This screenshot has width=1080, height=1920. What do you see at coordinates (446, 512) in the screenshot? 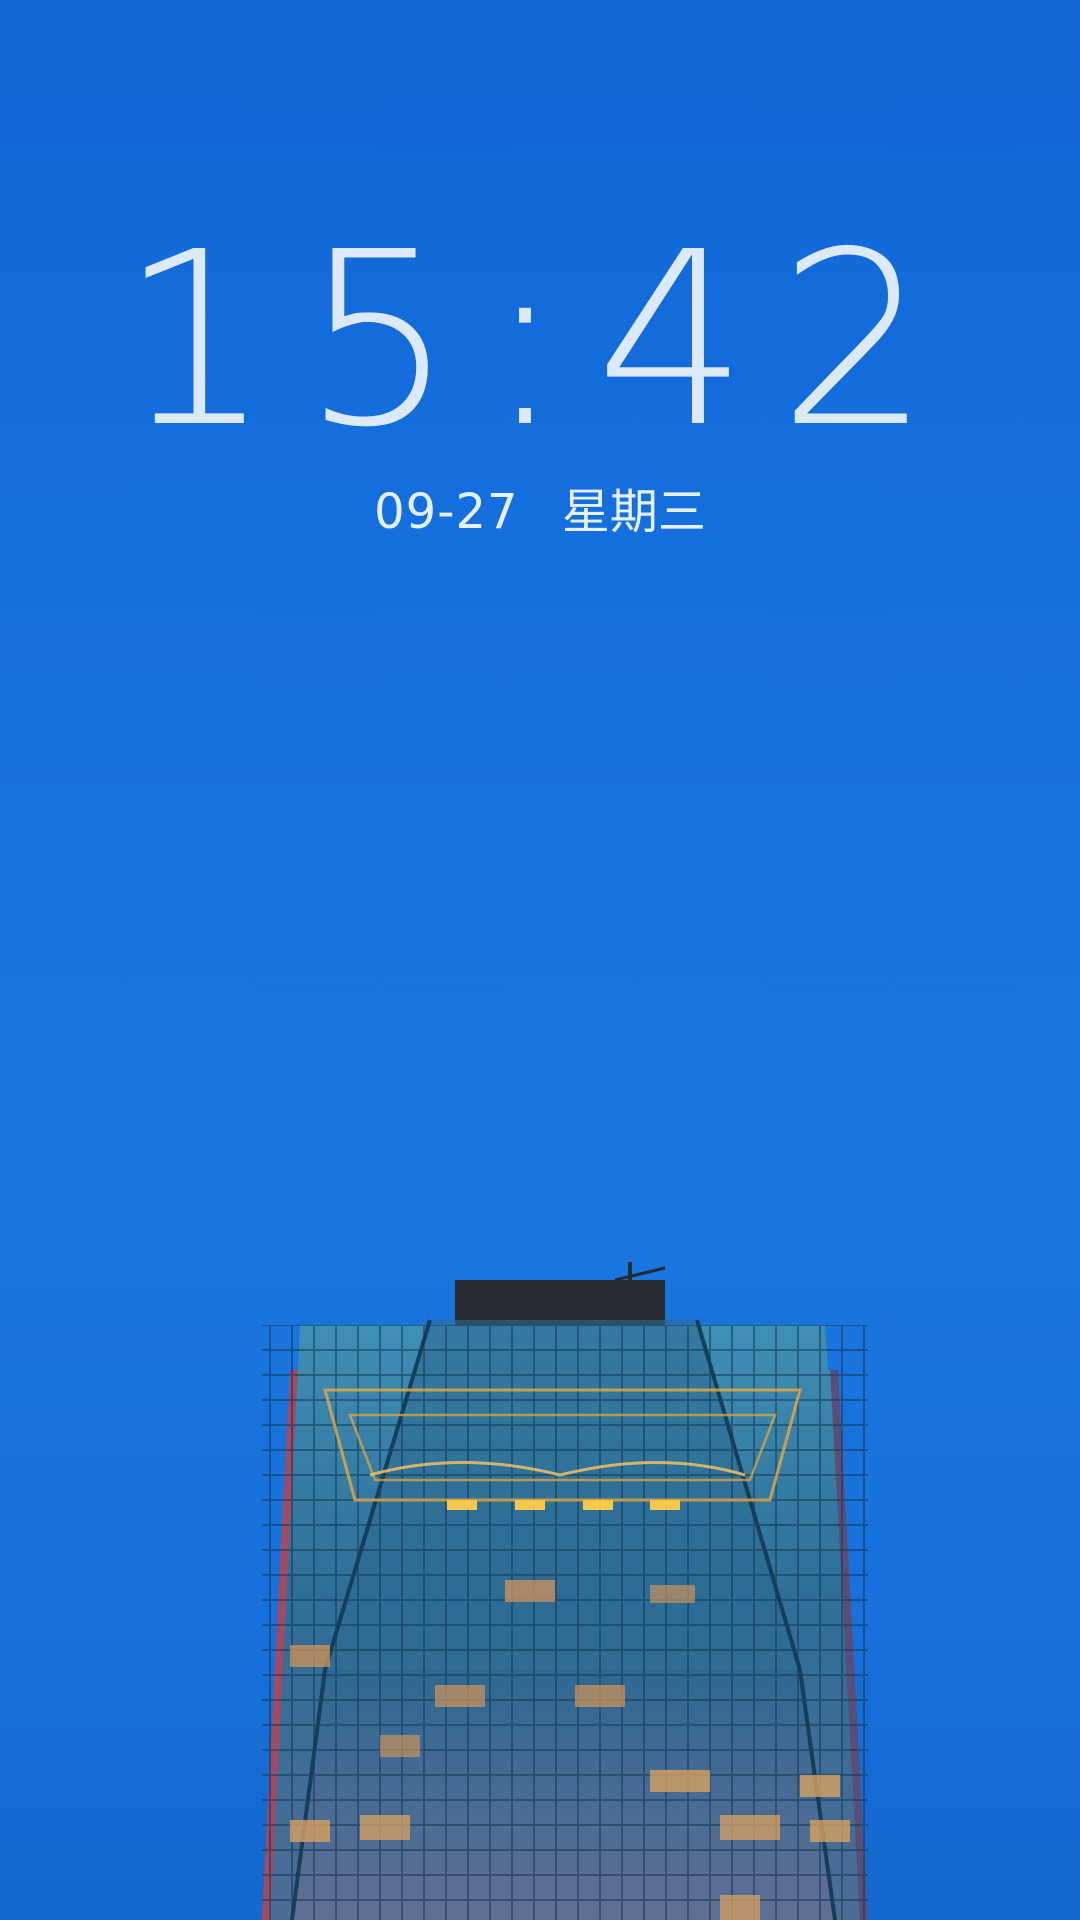
I see `date-text: 09-27` at bounding box center [446, 512].